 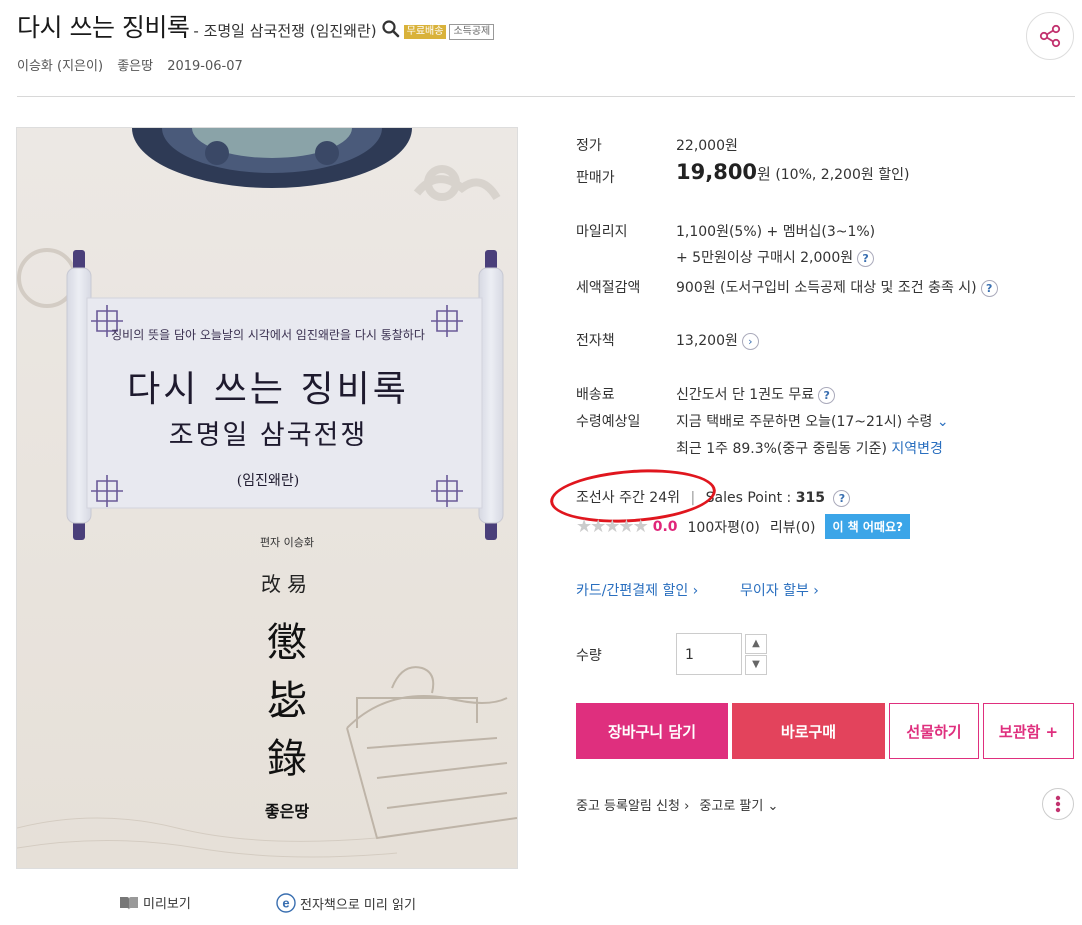 What do you see at coordinates (756, 665) in the screenshot?
I see `quantity-decrease-button: ▼` at bounding box center [756, 665].